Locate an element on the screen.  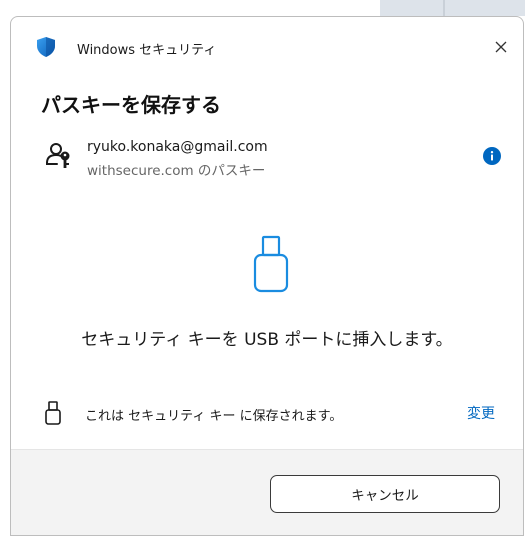
instruction-text: セキュリティ キーを USB ポートに挿入します。 is located at coordinates (267, 340).